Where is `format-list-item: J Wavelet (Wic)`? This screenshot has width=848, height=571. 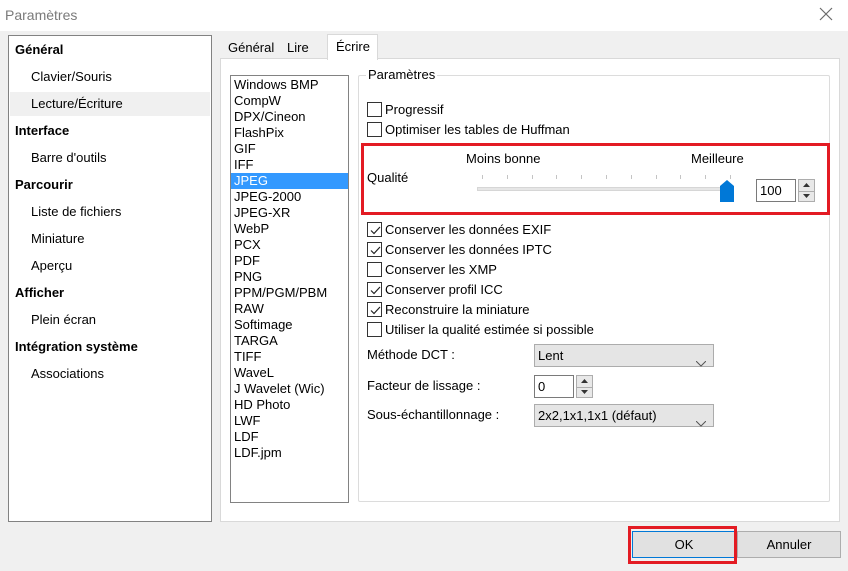
format-list-item: J Wavelet (Wic) is located at coordinates (289, 389).